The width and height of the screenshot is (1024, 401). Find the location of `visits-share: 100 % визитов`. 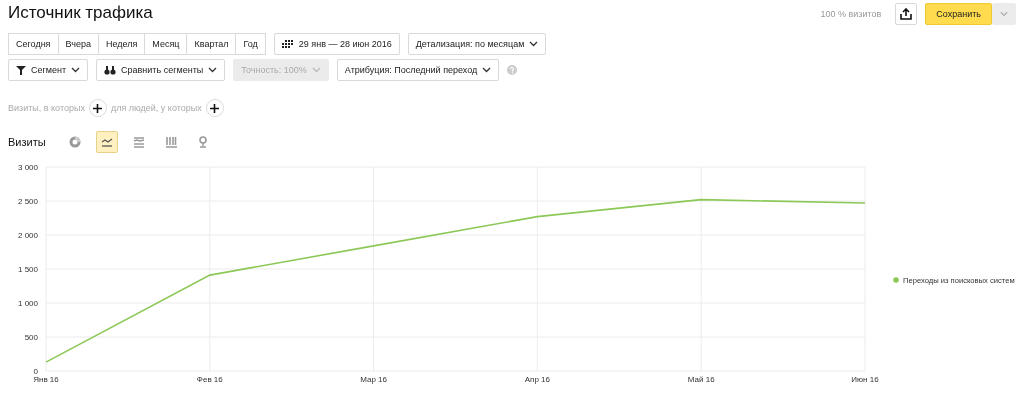

visits-share: 100 % визитов is located at coordinates (851, 14).